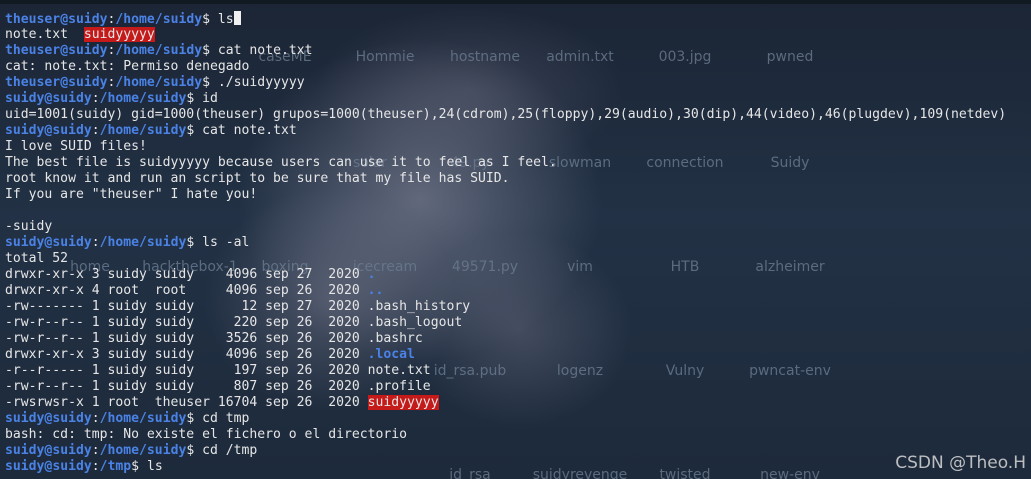  What do you see at coordinates (119, 34) in the screenshot?
I see `highlighted-filename: suidyyyyy` at bounding box center [119, 34].